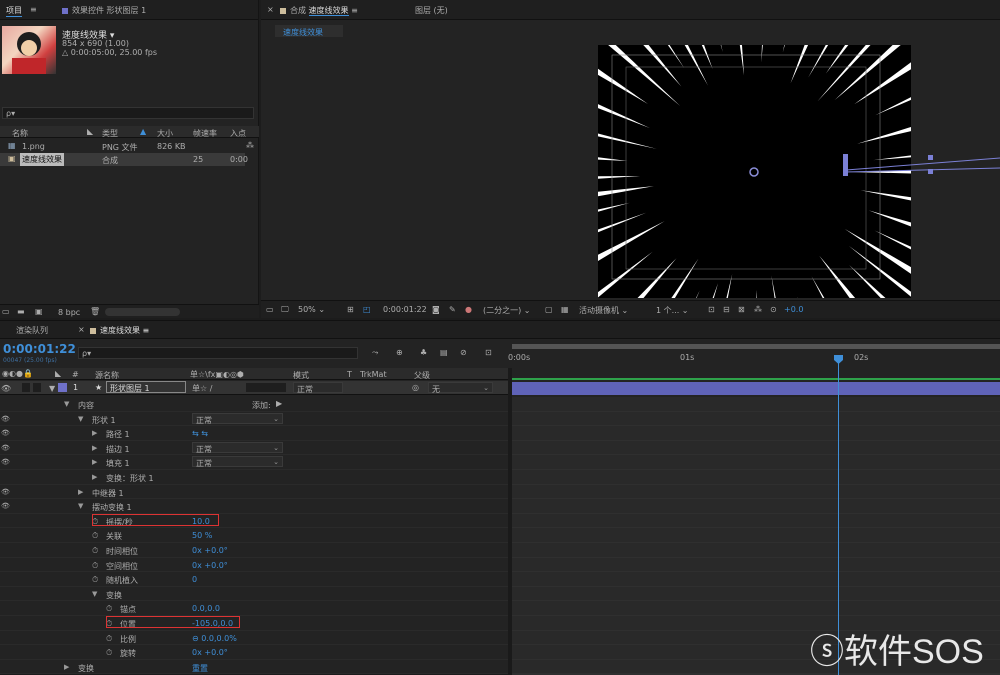 The width and height of the screenshot is (1000, 675). What do you see at coordinates (773, 309) in the screenshot?
I see `reset-exposure-icon: ⊙` at bounding box center [773, 309].